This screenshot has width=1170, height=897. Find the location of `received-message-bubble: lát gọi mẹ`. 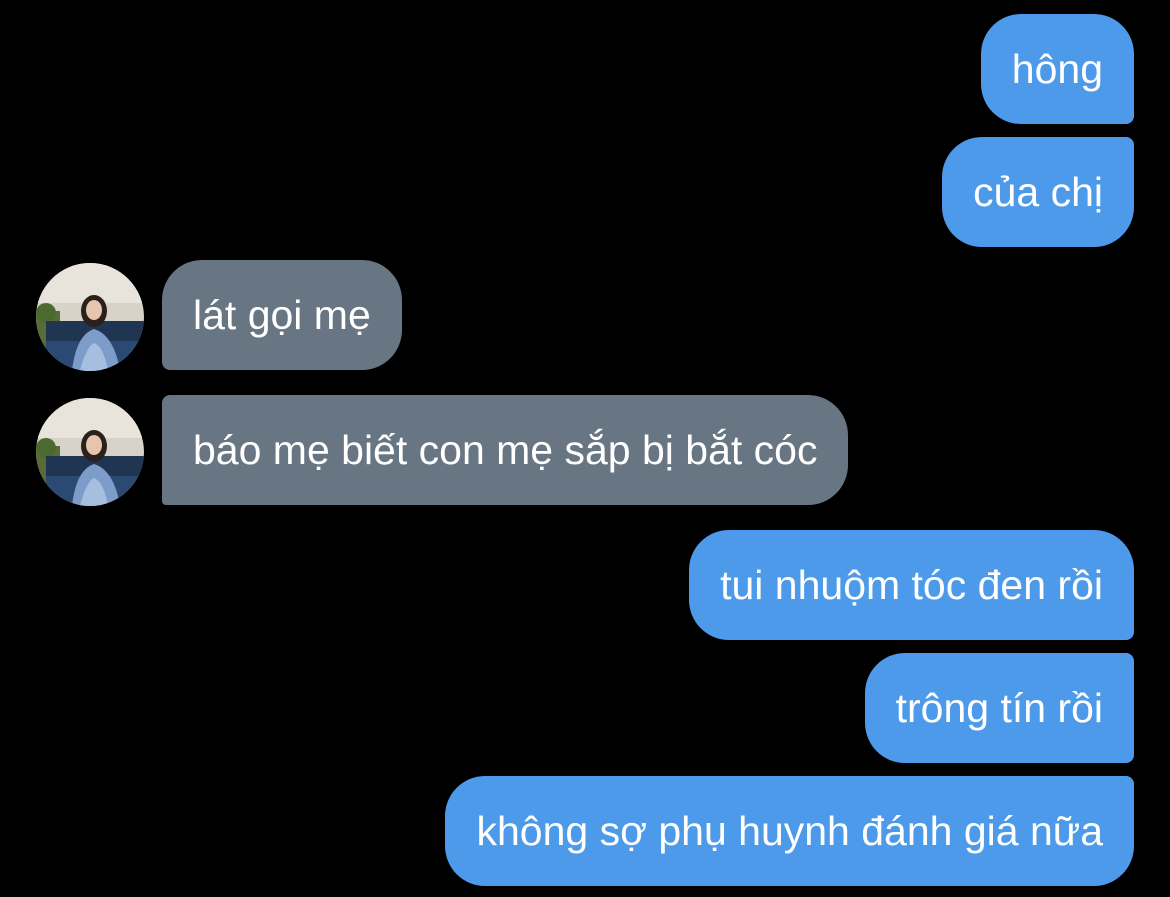

received-message-bubble: lát gọi mẹ is located at coordinates (282, 315).